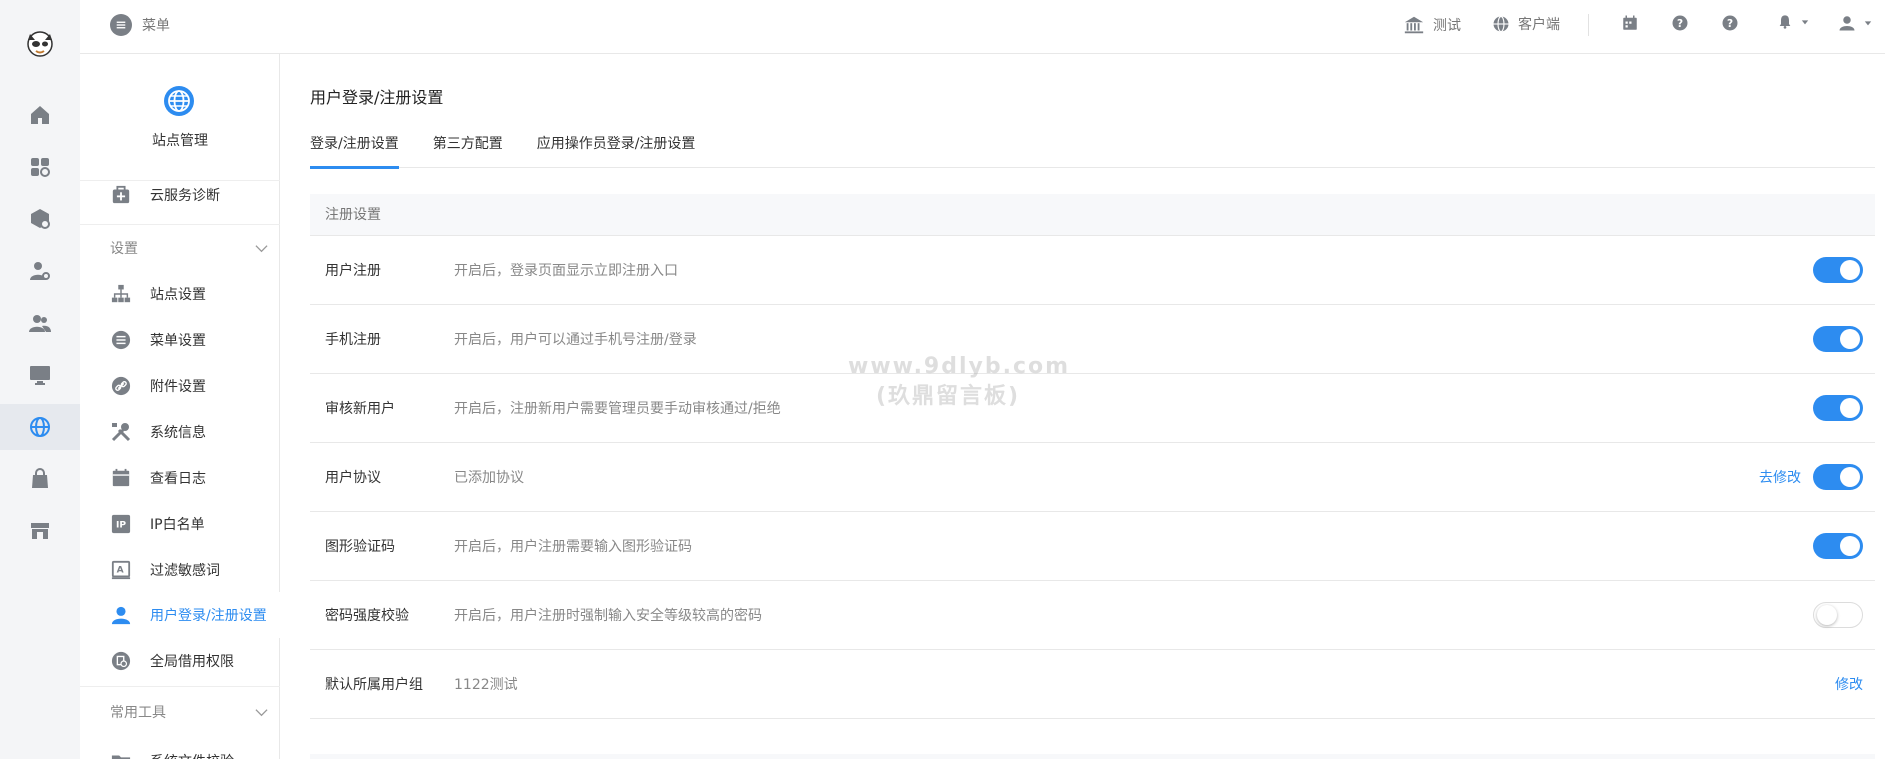 This screenshot has width=1885, height=759. I want to click on topbar-item-client: 客户端, so click(1526, 24).